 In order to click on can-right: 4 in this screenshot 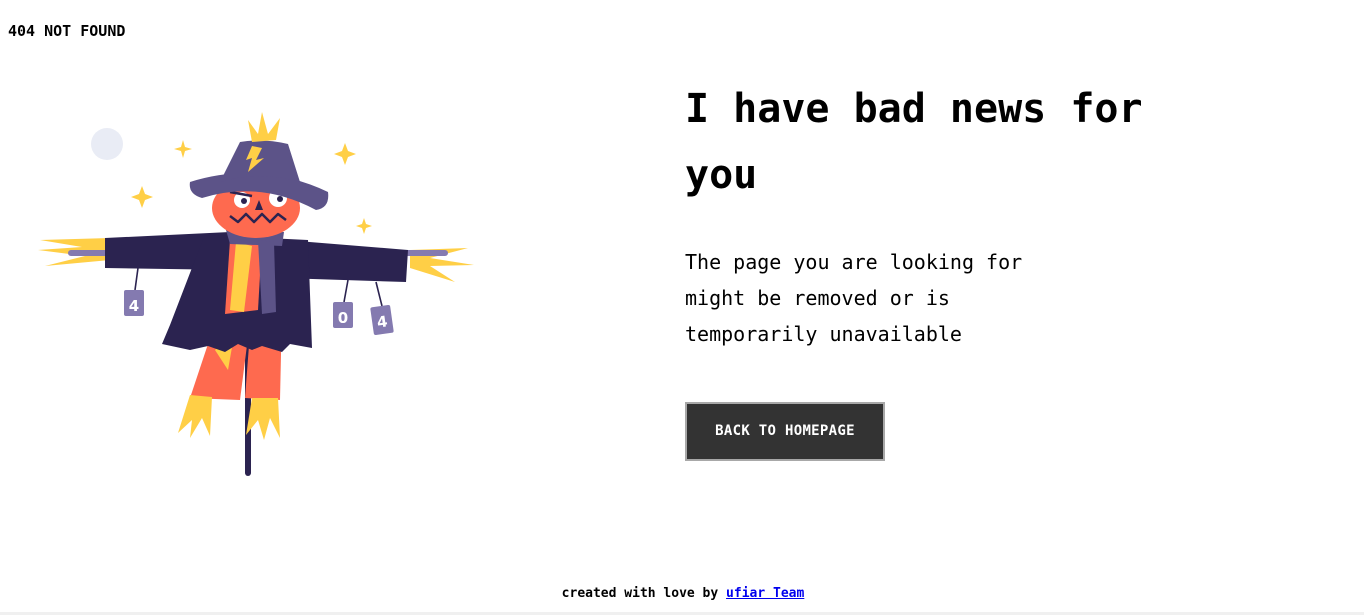, I will do `click(382, 308)`.